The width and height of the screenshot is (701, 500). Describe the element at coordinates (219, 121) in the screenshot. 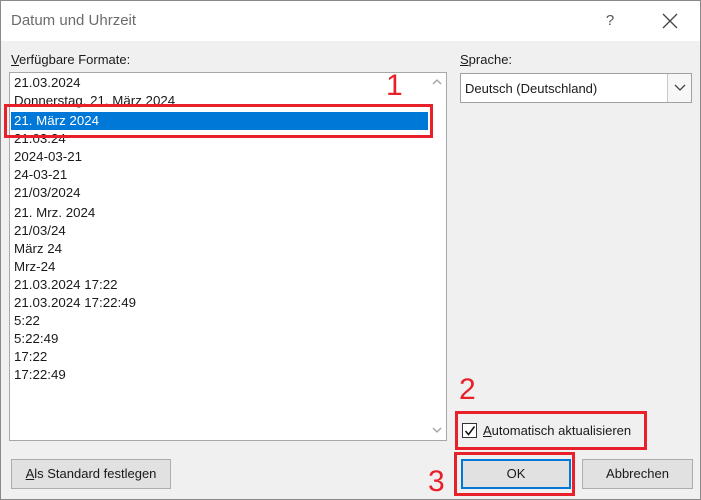

I see `format-list-item: 21. März 2024` at that location.